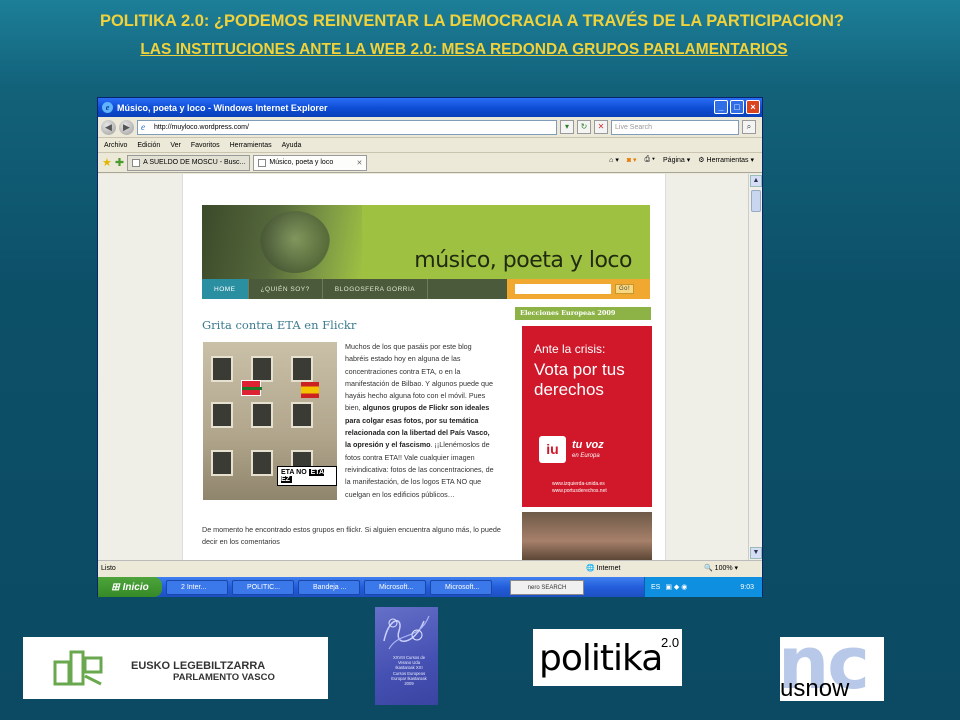  What do you see at coordinates (115, 587) in the screenshot?
I see `windows-icon: ⊞` at bounding box center [115, 587].